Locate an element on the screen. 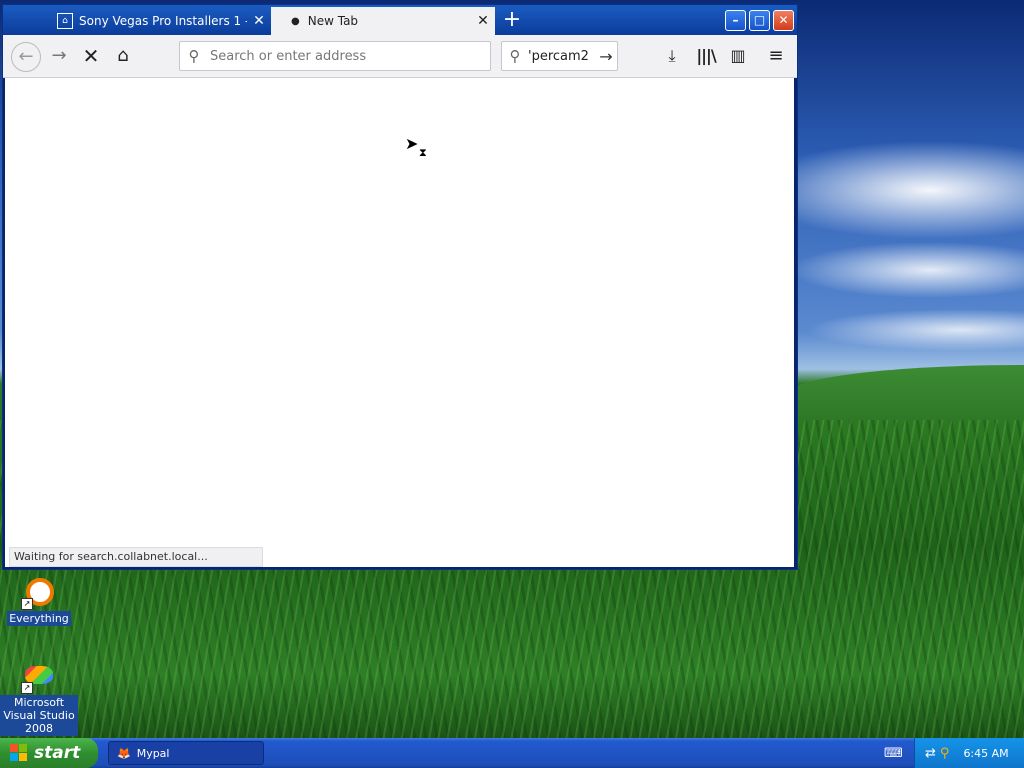  download-icon: ⤓ is located at coordinates (672, 56).